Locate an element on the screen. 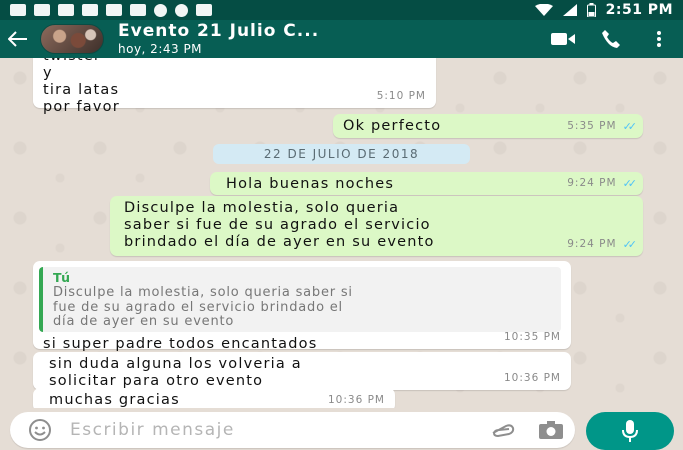 The width and height of the screenshot is (683, 450). message-outgoing: Hola buenas noches 9:24 PM ✓✓ is located at coordinates (426, 183).